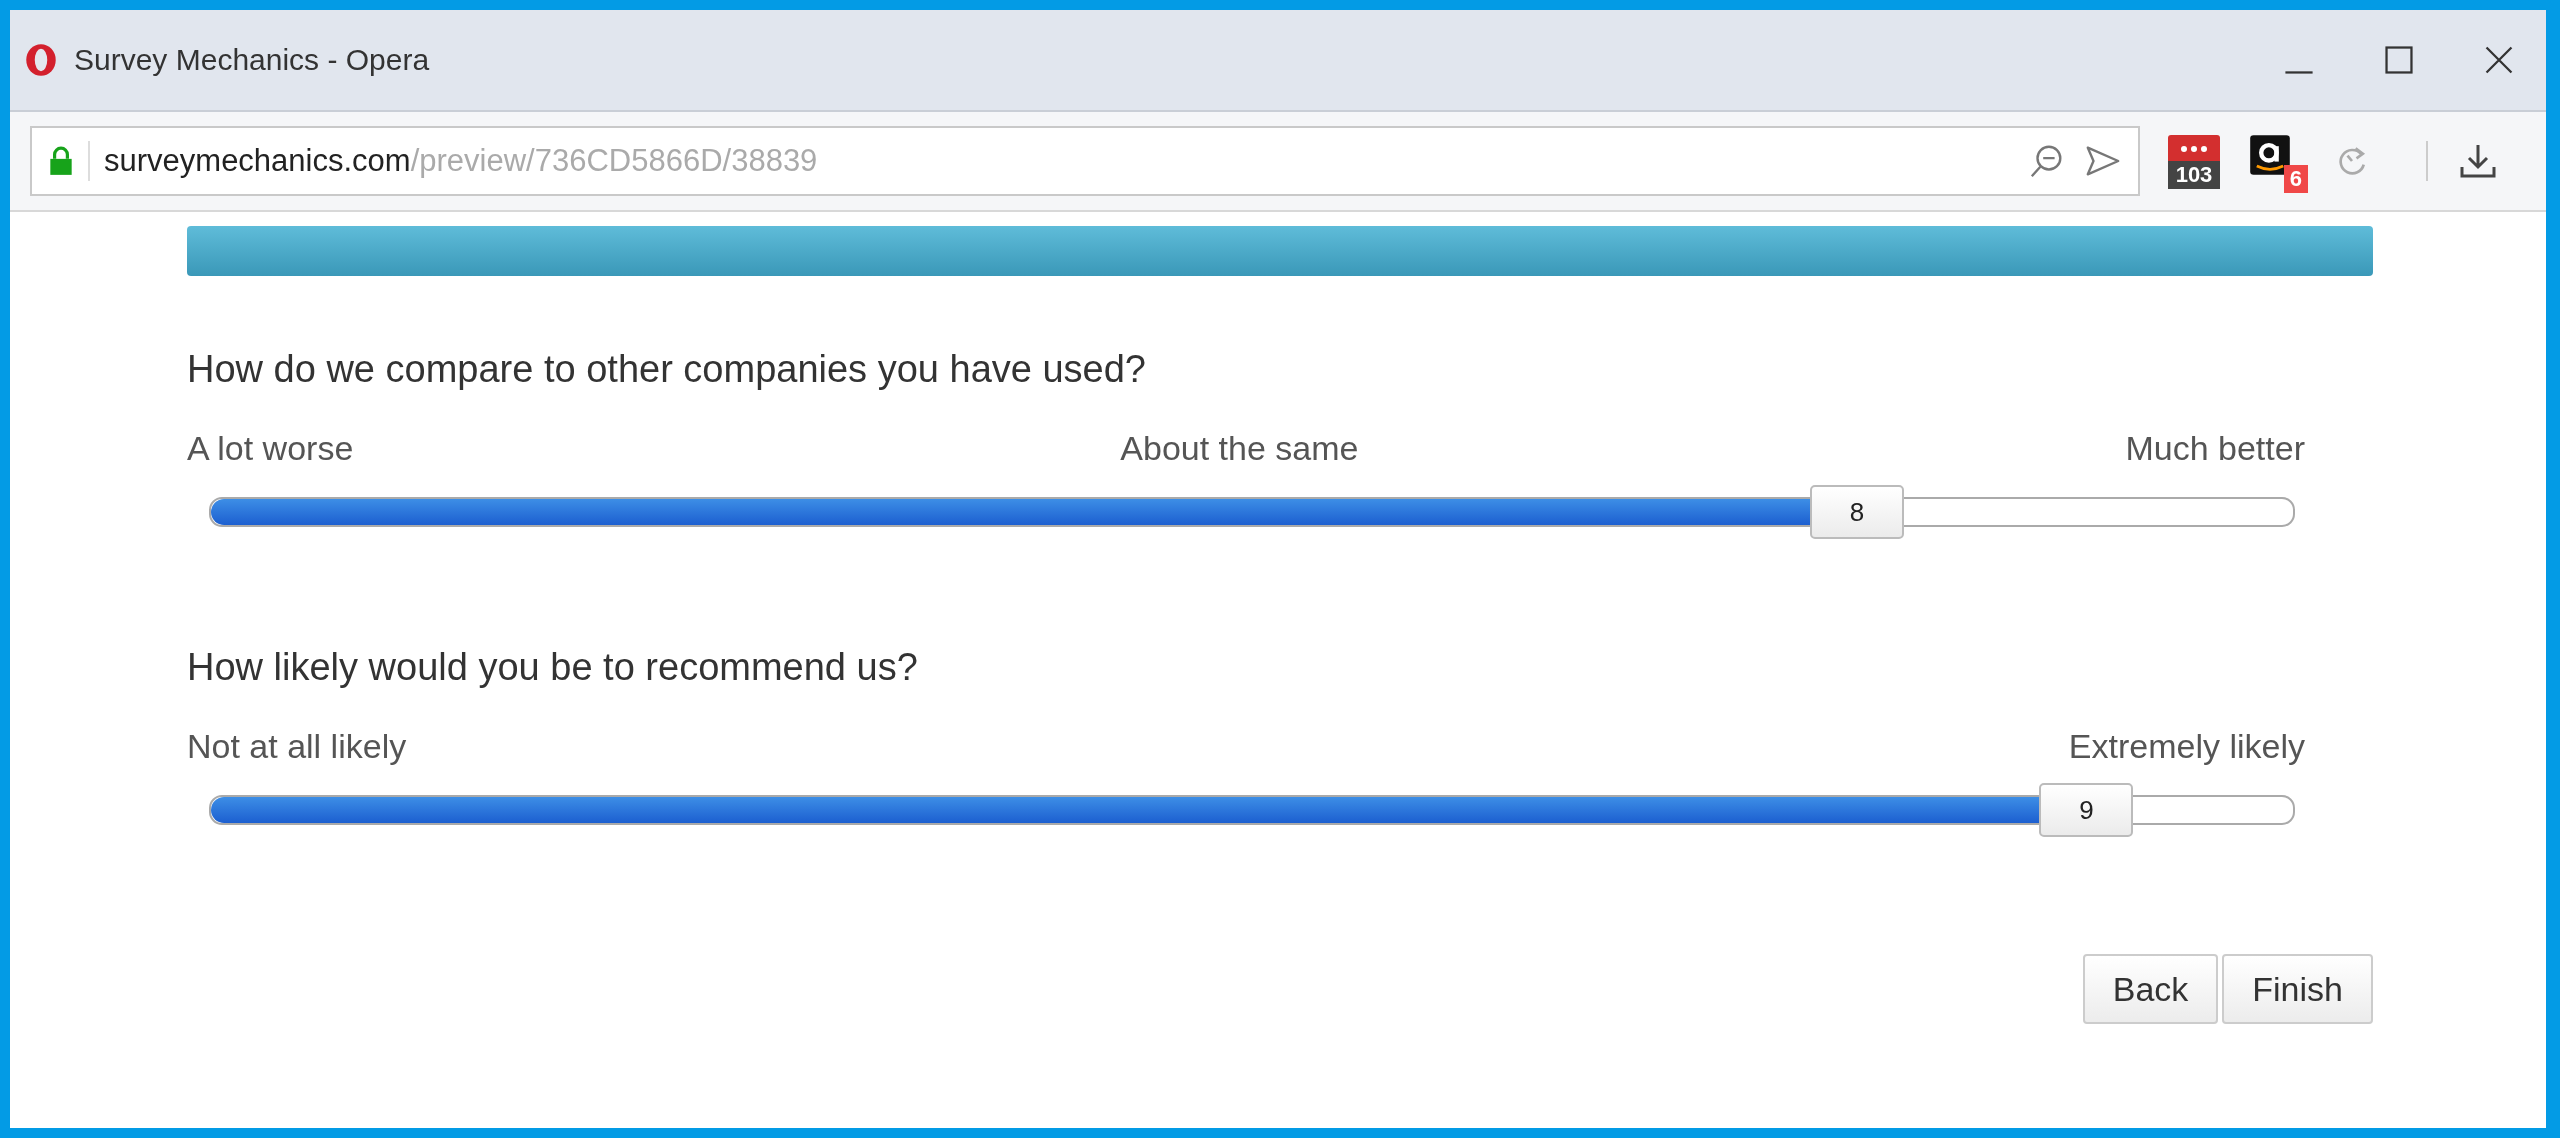 The image size is (2560, 1138). I want to click on lock-icon, so click(61, 161).